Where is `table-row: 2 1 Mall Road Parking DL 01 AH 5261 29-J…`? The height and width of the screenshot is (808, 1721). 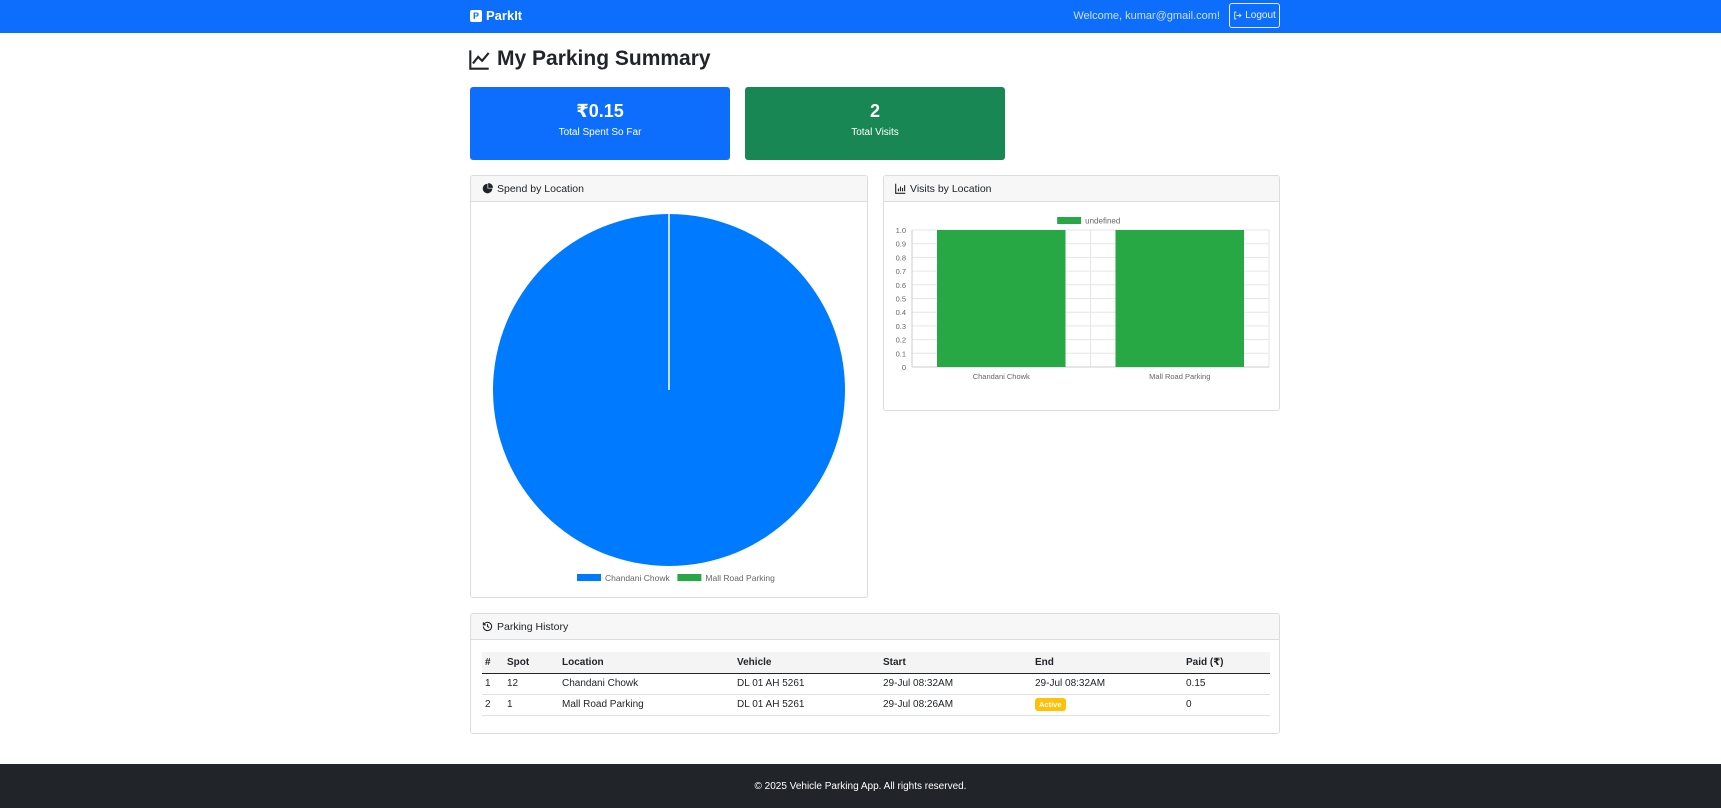
table-row: 2 1 Mall Road Parking DL 01 AH 5261 29-J… is located at coordinates (876, 705).